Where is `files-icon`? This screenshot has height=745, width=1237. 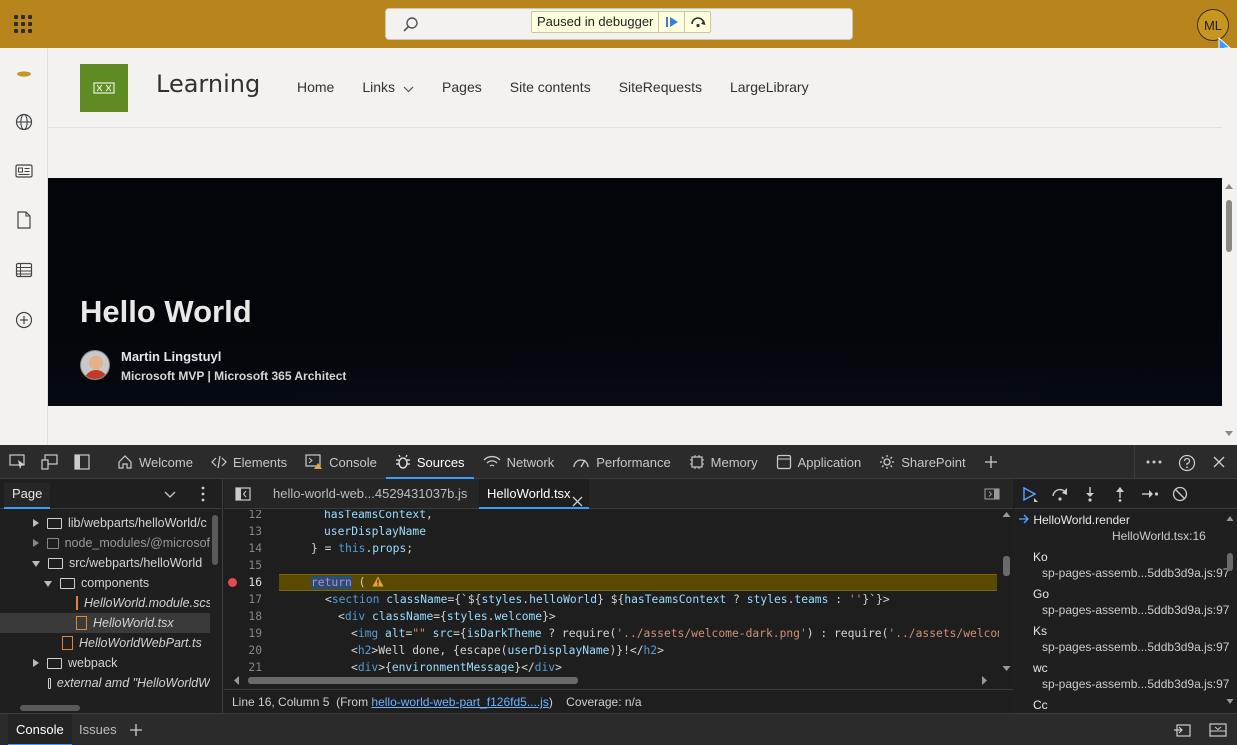 files-icon is located at coordinates (24, 220).